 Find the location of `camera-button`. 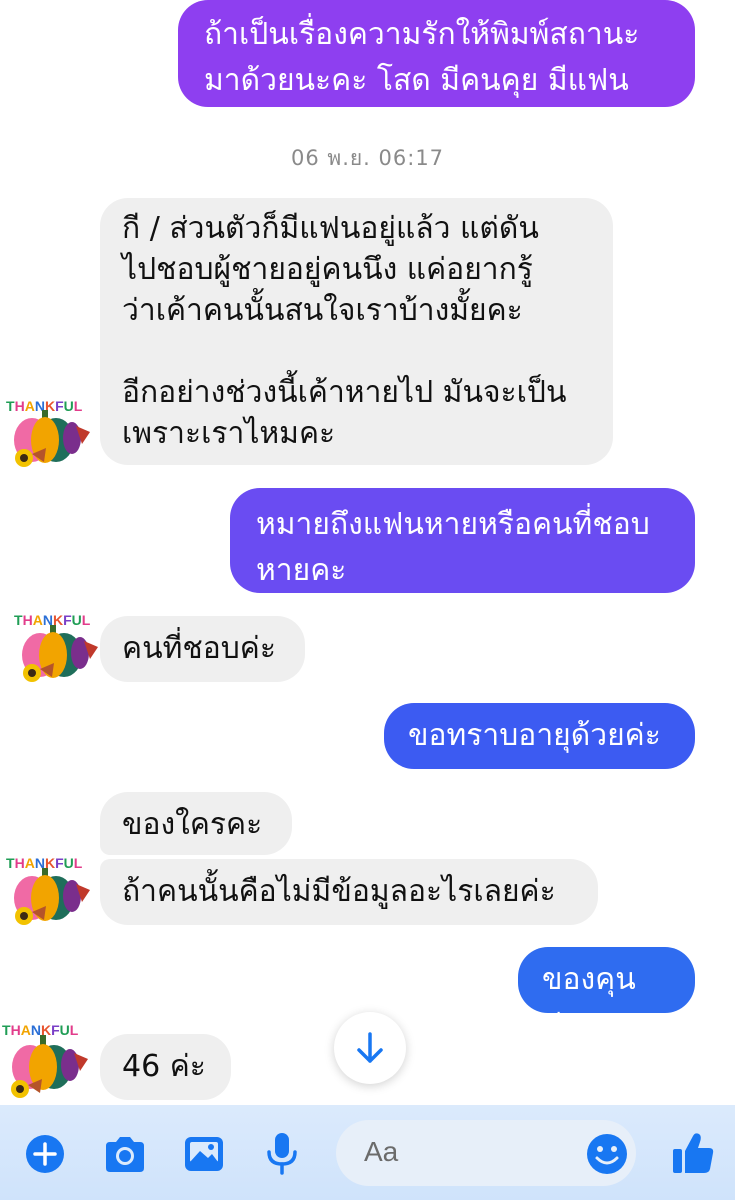

camera-button is located at coordinates (125, 1154).